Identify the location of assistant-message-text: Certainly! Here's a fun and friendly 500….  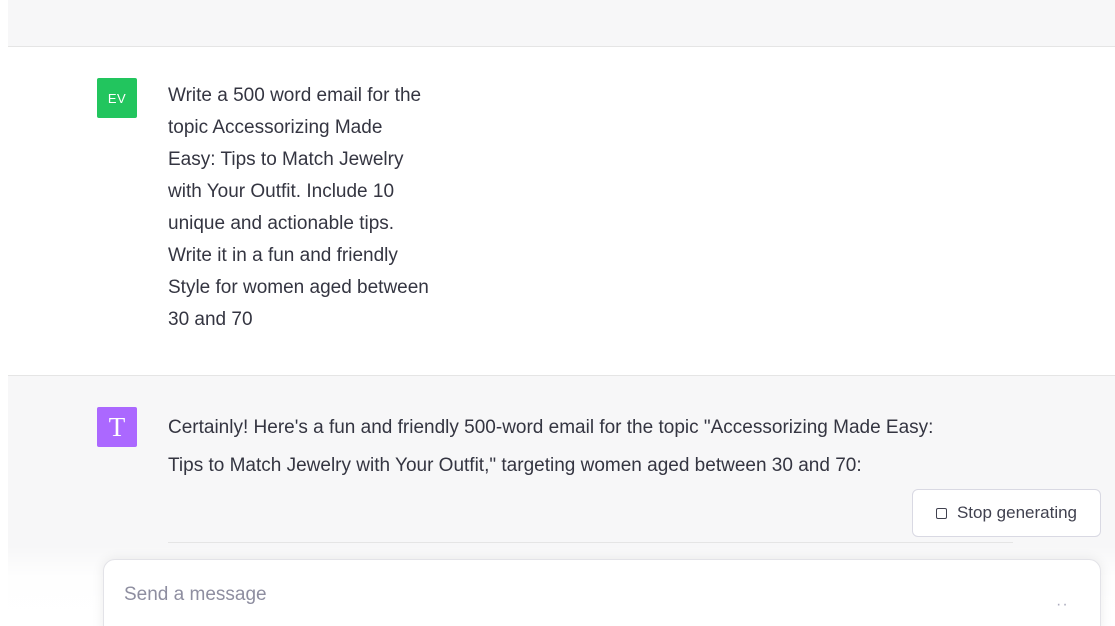
(551, 446).